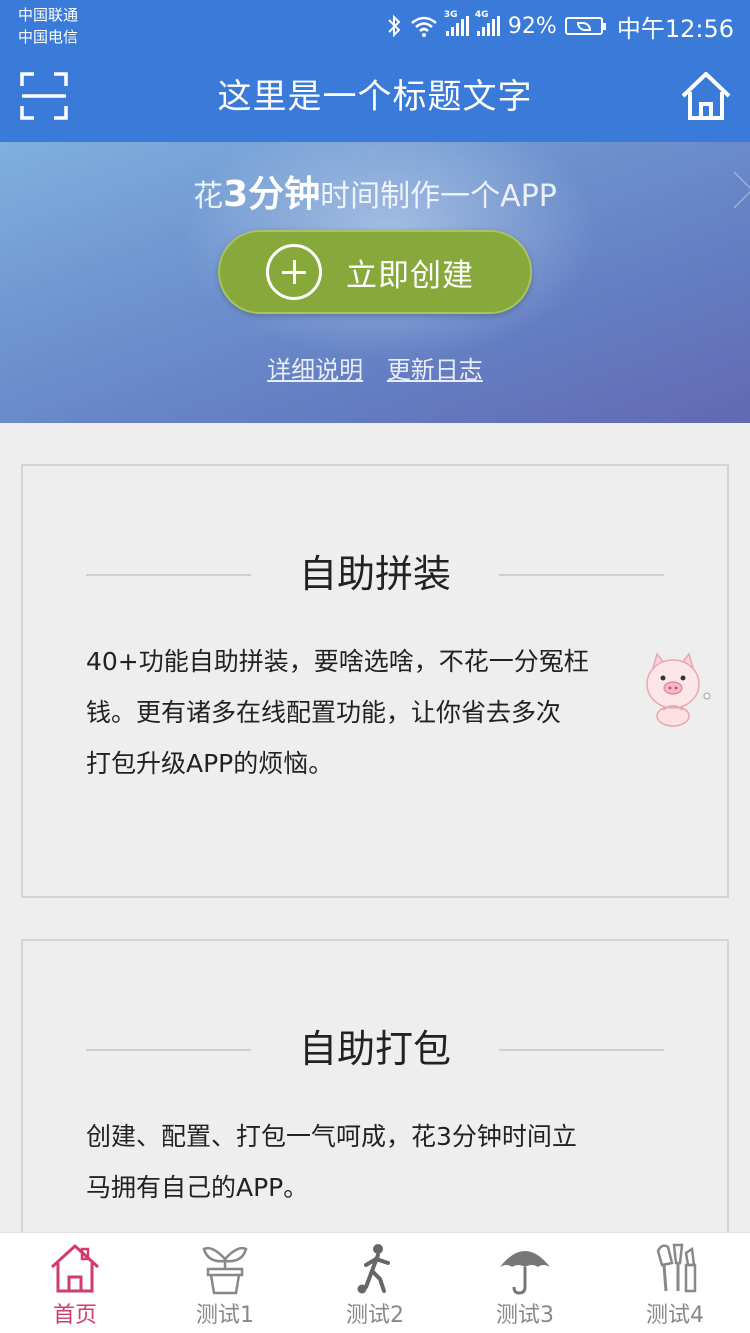 The width and height of the screenshot is (750, 1333). Describe the element at coordinates (394, 26) in the screenshot. I see `bluetooth-icon` at that location.